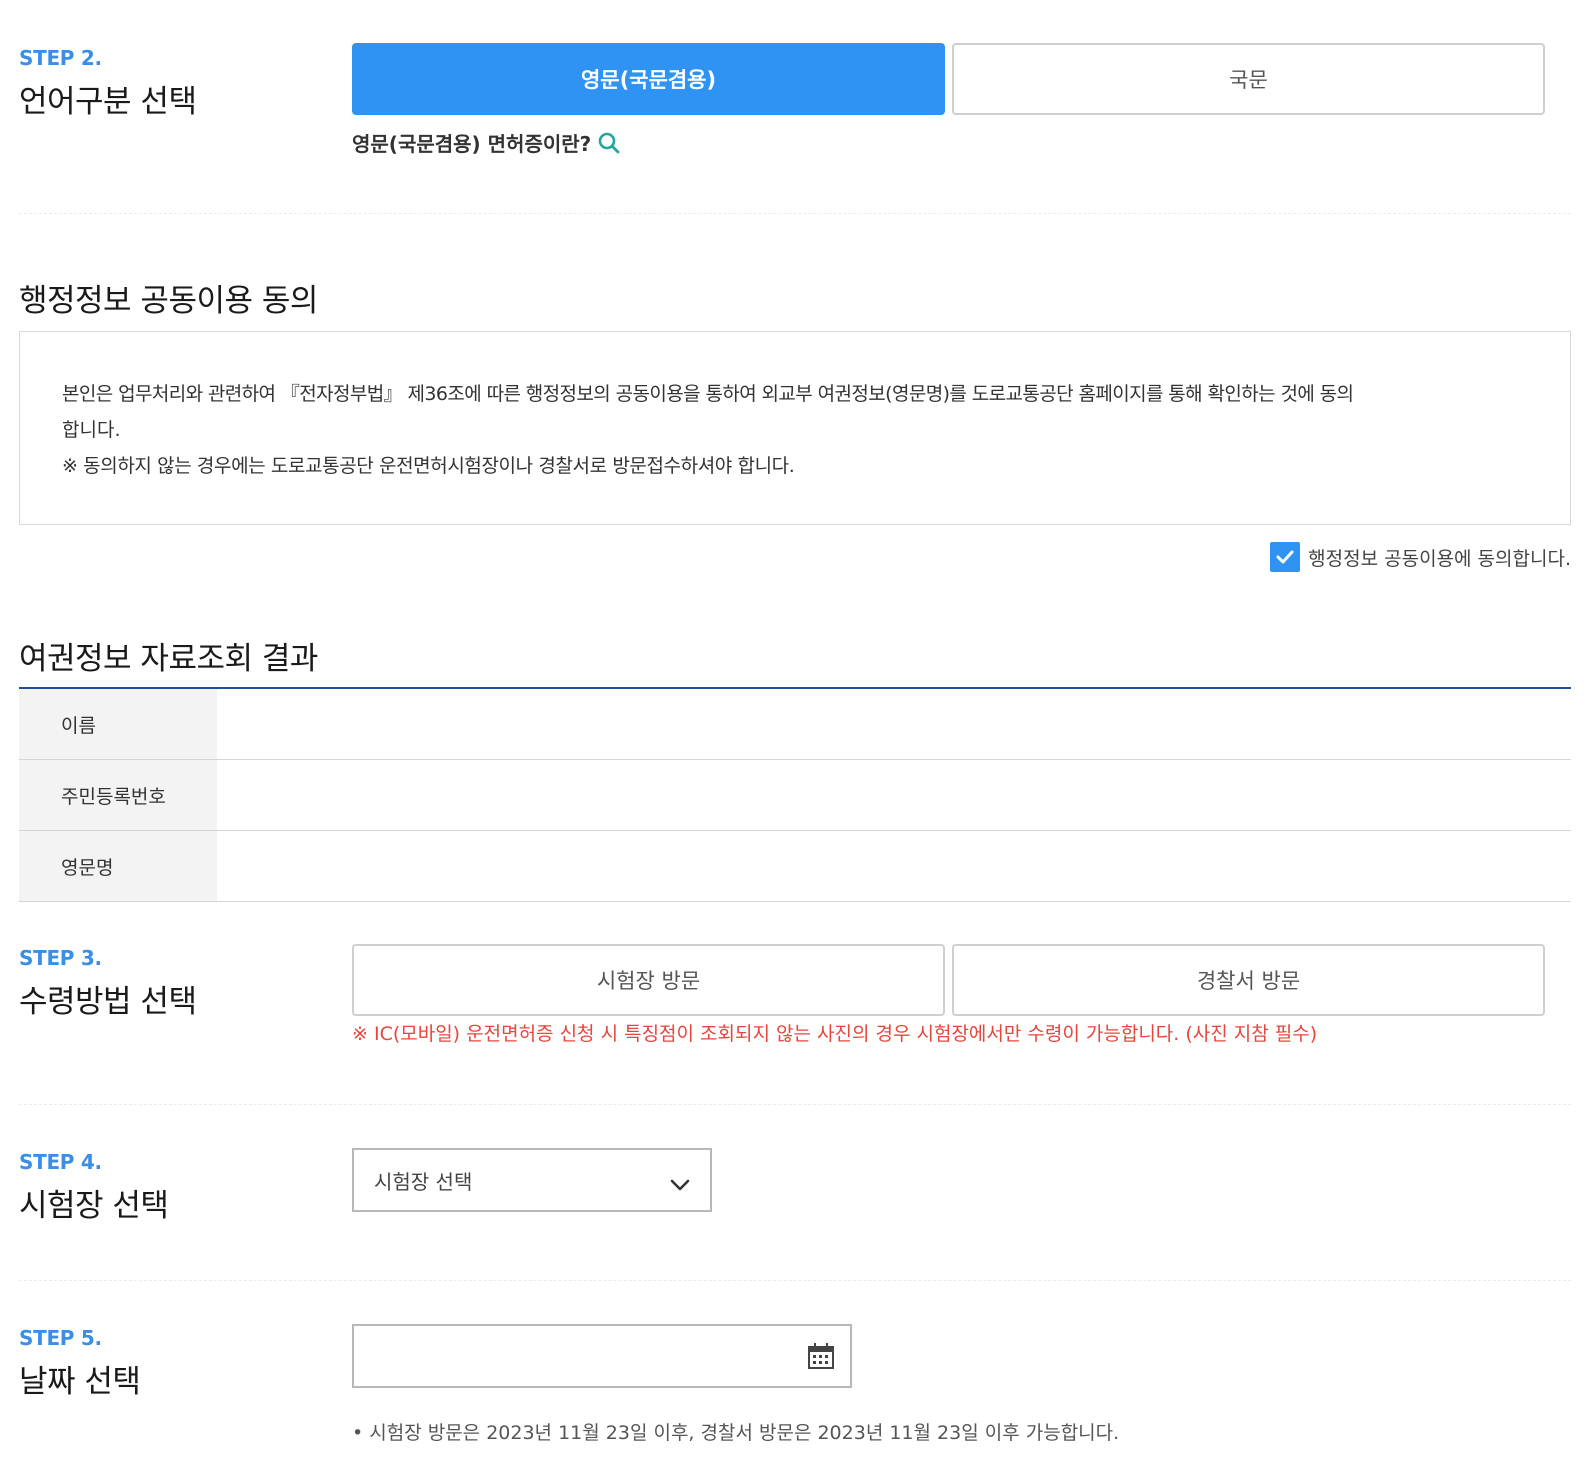 This screenshot has height=1470, width=1590. I want to click on test-center-select-value: 시험장 선택, so click(423, 1181).